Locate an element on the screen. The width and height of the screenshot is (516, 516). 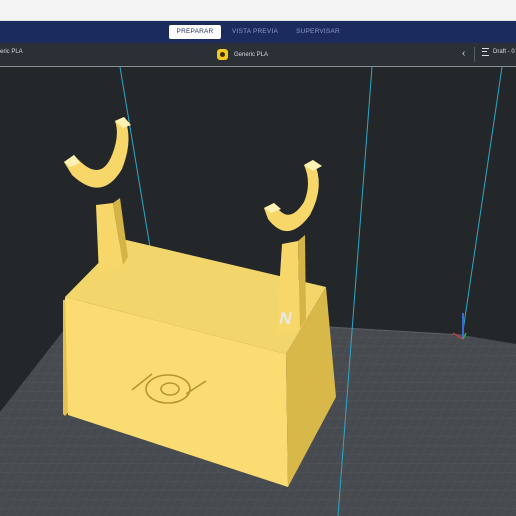
toolbar: eric PLA Generic PLA ‹ Draft - 0 is located at coordinates (258, 55).